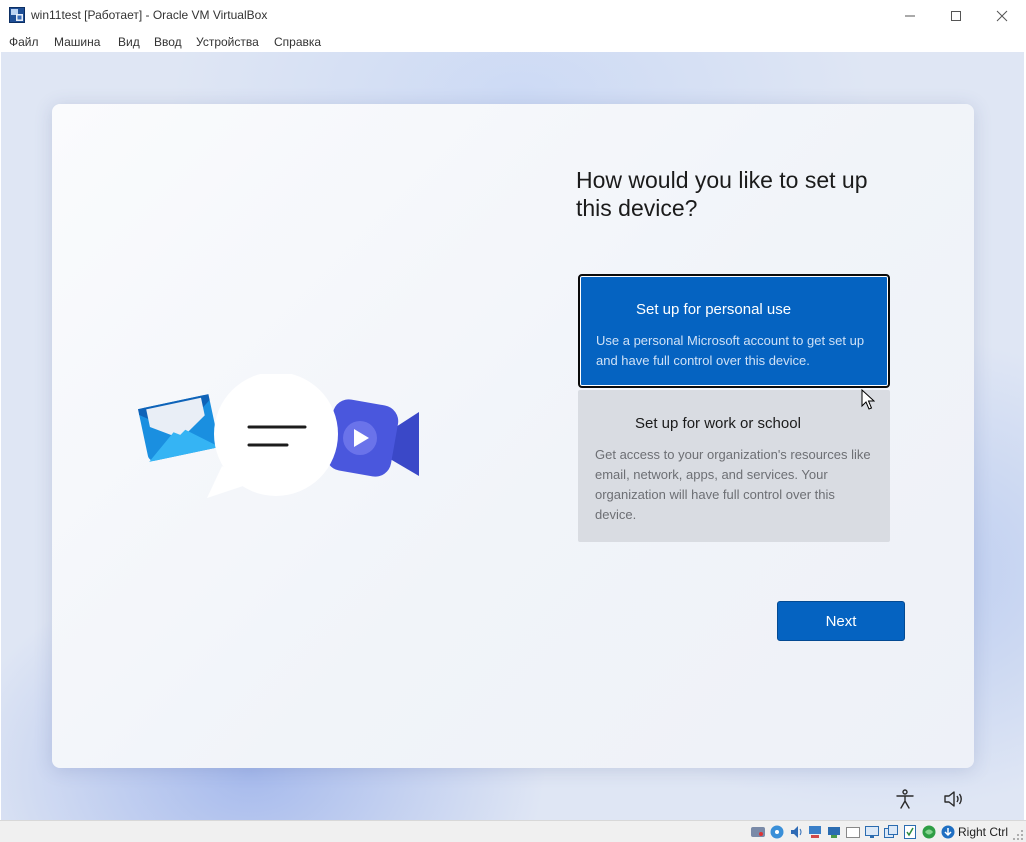  I want to click on video-capture-icon, so click(891, 832).